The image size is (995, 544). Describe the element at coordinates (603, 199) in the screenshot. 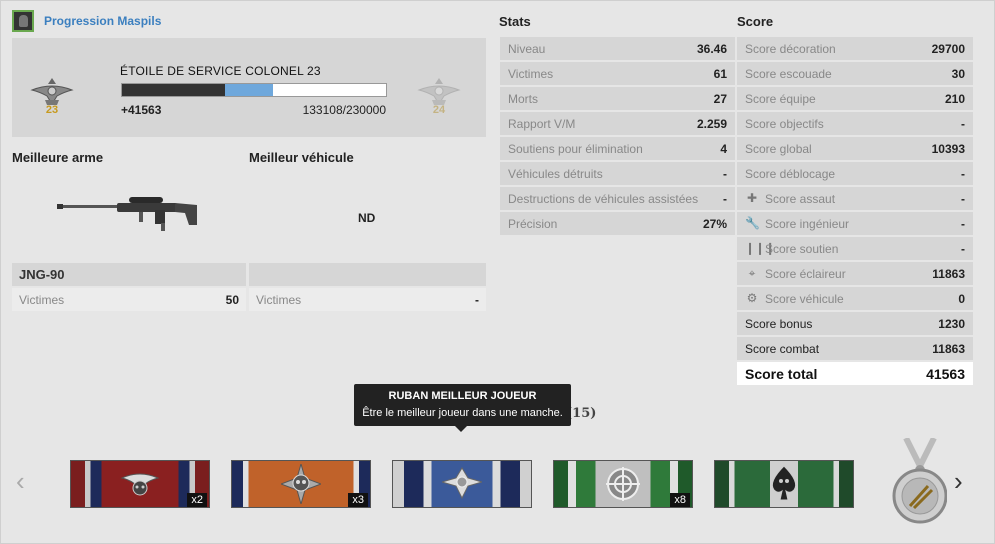

I see `stats-row-label: Destructions de véhicules assistées` at that location.